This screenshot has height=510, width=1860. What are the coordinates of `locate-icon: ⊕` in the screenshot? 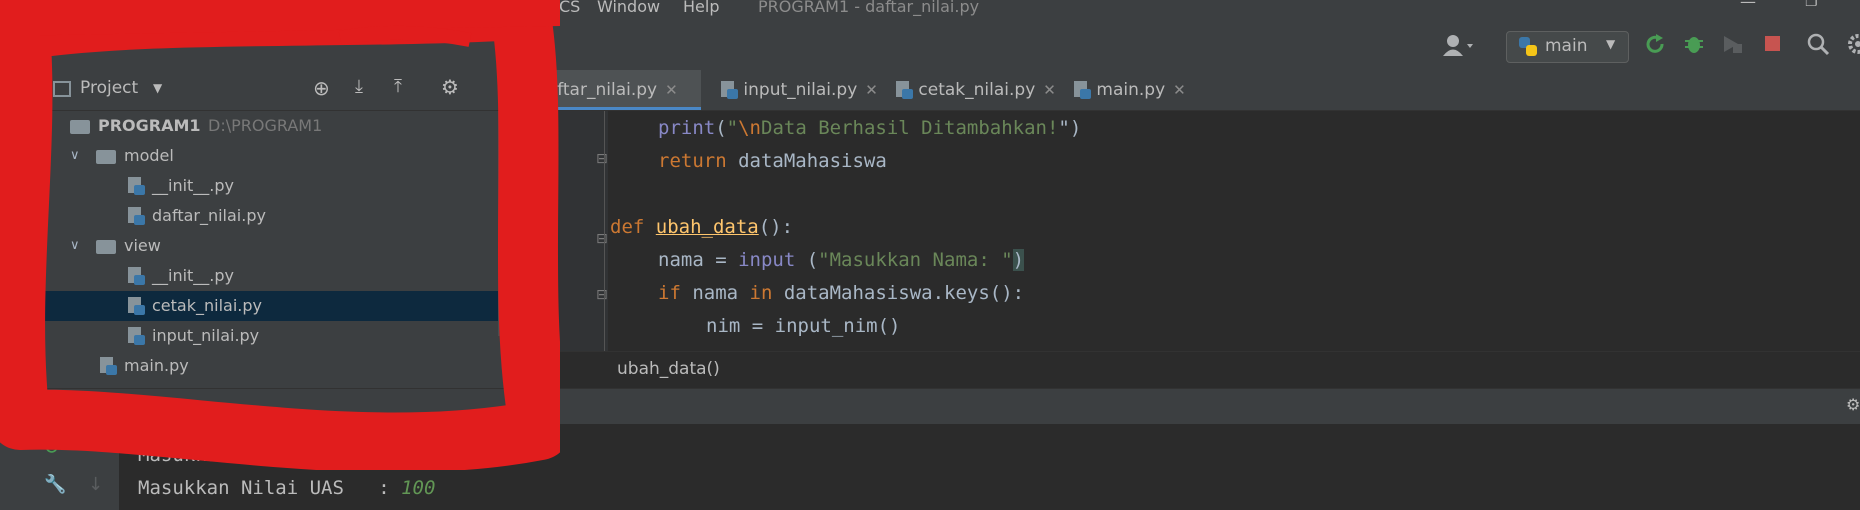 It's located at (321, 88).